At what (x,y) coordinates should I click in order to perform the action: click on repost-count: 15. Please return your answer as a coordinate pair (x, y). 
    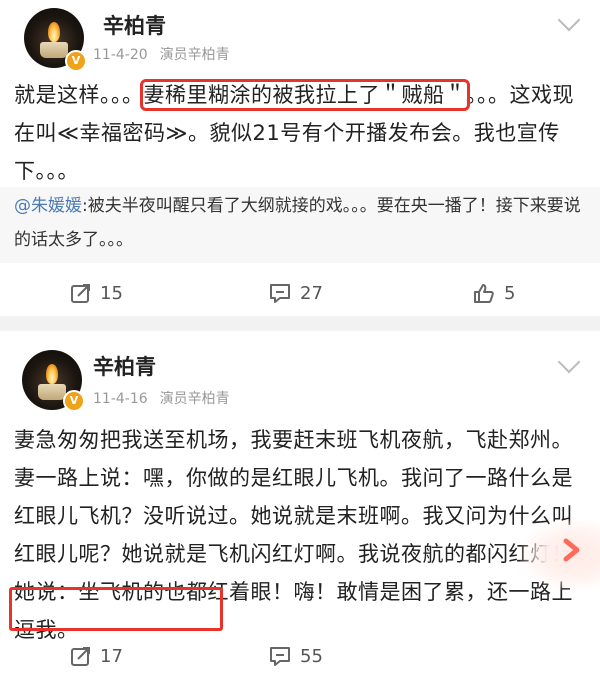
    Looking at the image, I should click on (111, 293).